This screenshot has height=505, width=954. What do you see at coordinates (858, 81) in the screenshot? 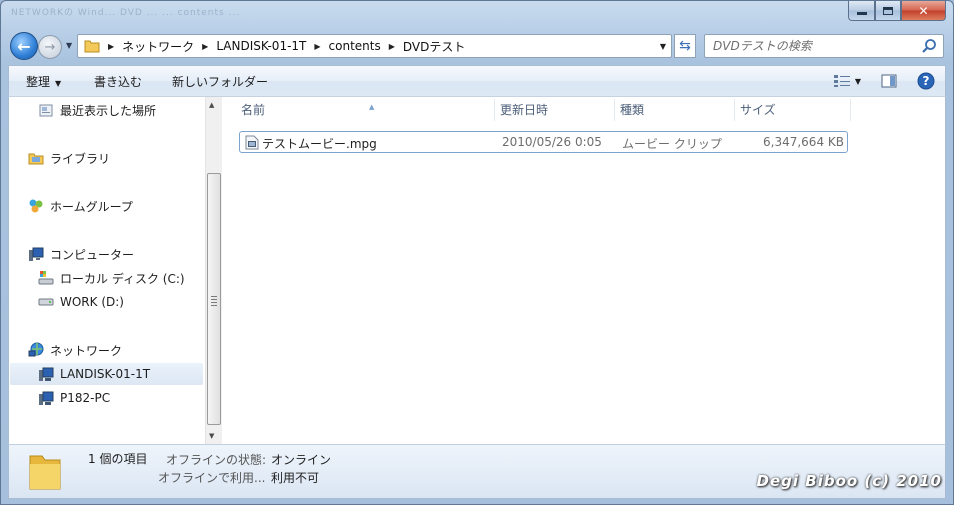
I see `view-options-dropdown: ▼` at bounding box center [858, 81].